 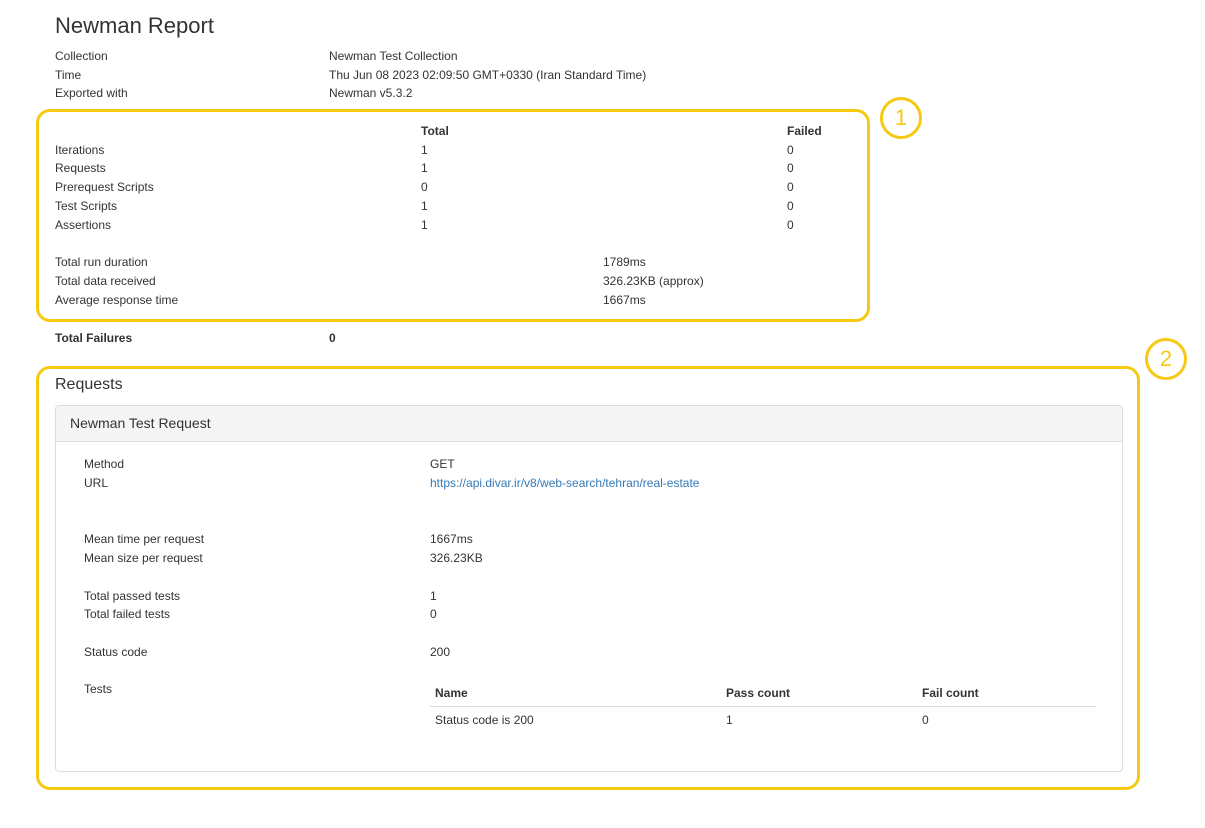 What do you see at coordinates (455, 133) in the screenshot?
I see `summary-header: Total Failed` at bounding box center [455, 133].